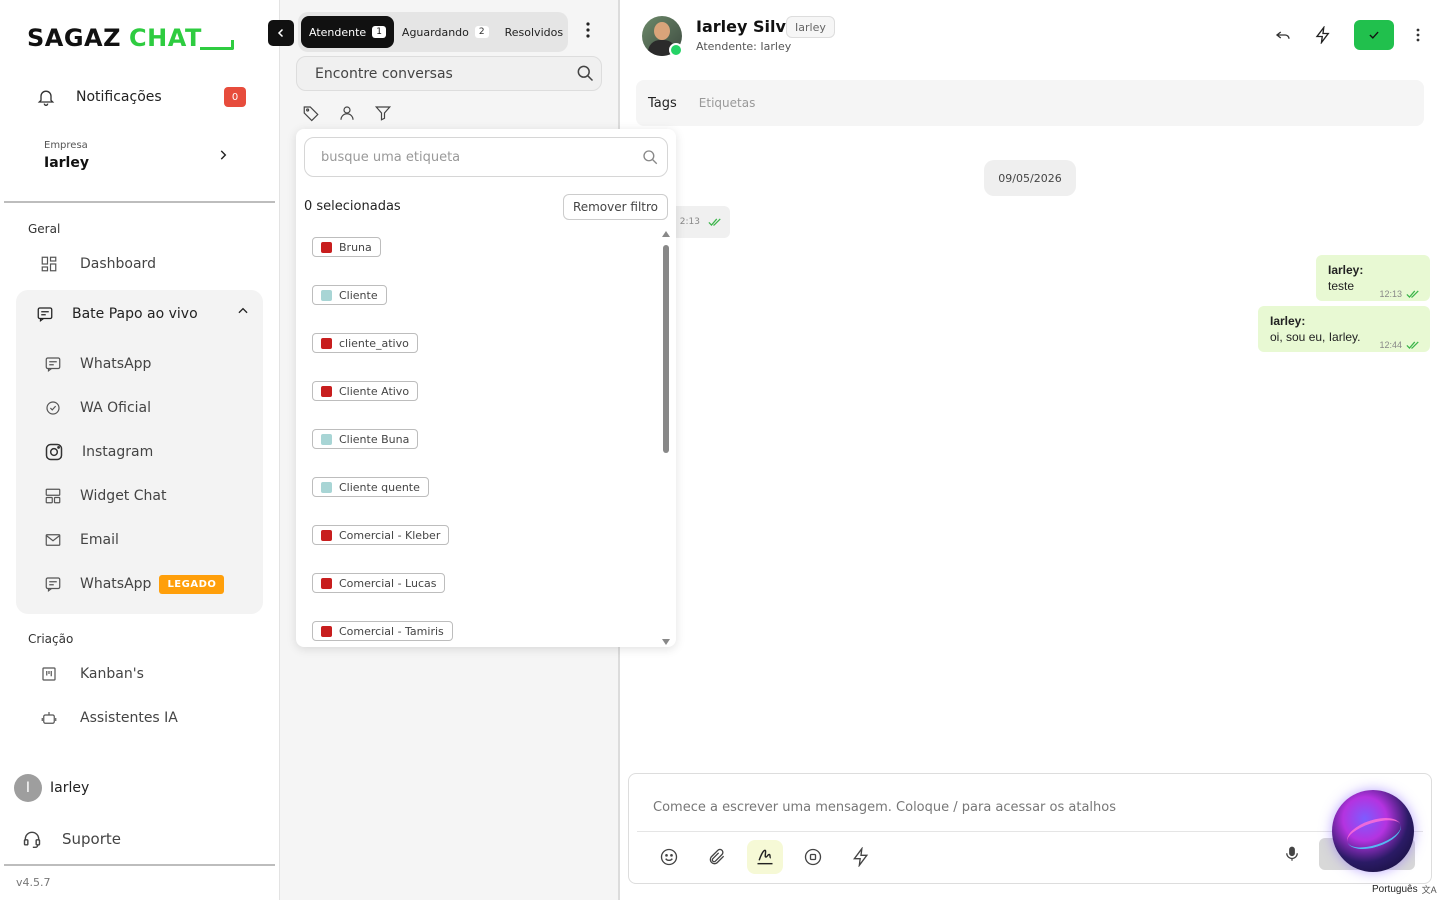  I want to click on tab-aguardando-count: 2, so click(481, 32).